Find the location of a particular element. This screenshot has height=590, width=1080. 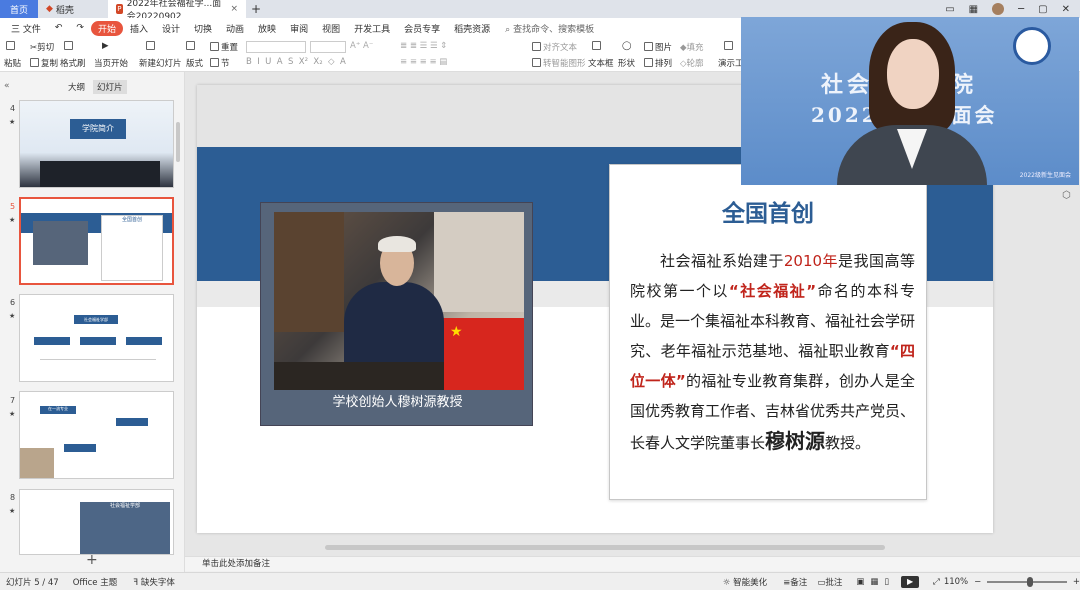

paste-button is located at coordinates (11, 46).